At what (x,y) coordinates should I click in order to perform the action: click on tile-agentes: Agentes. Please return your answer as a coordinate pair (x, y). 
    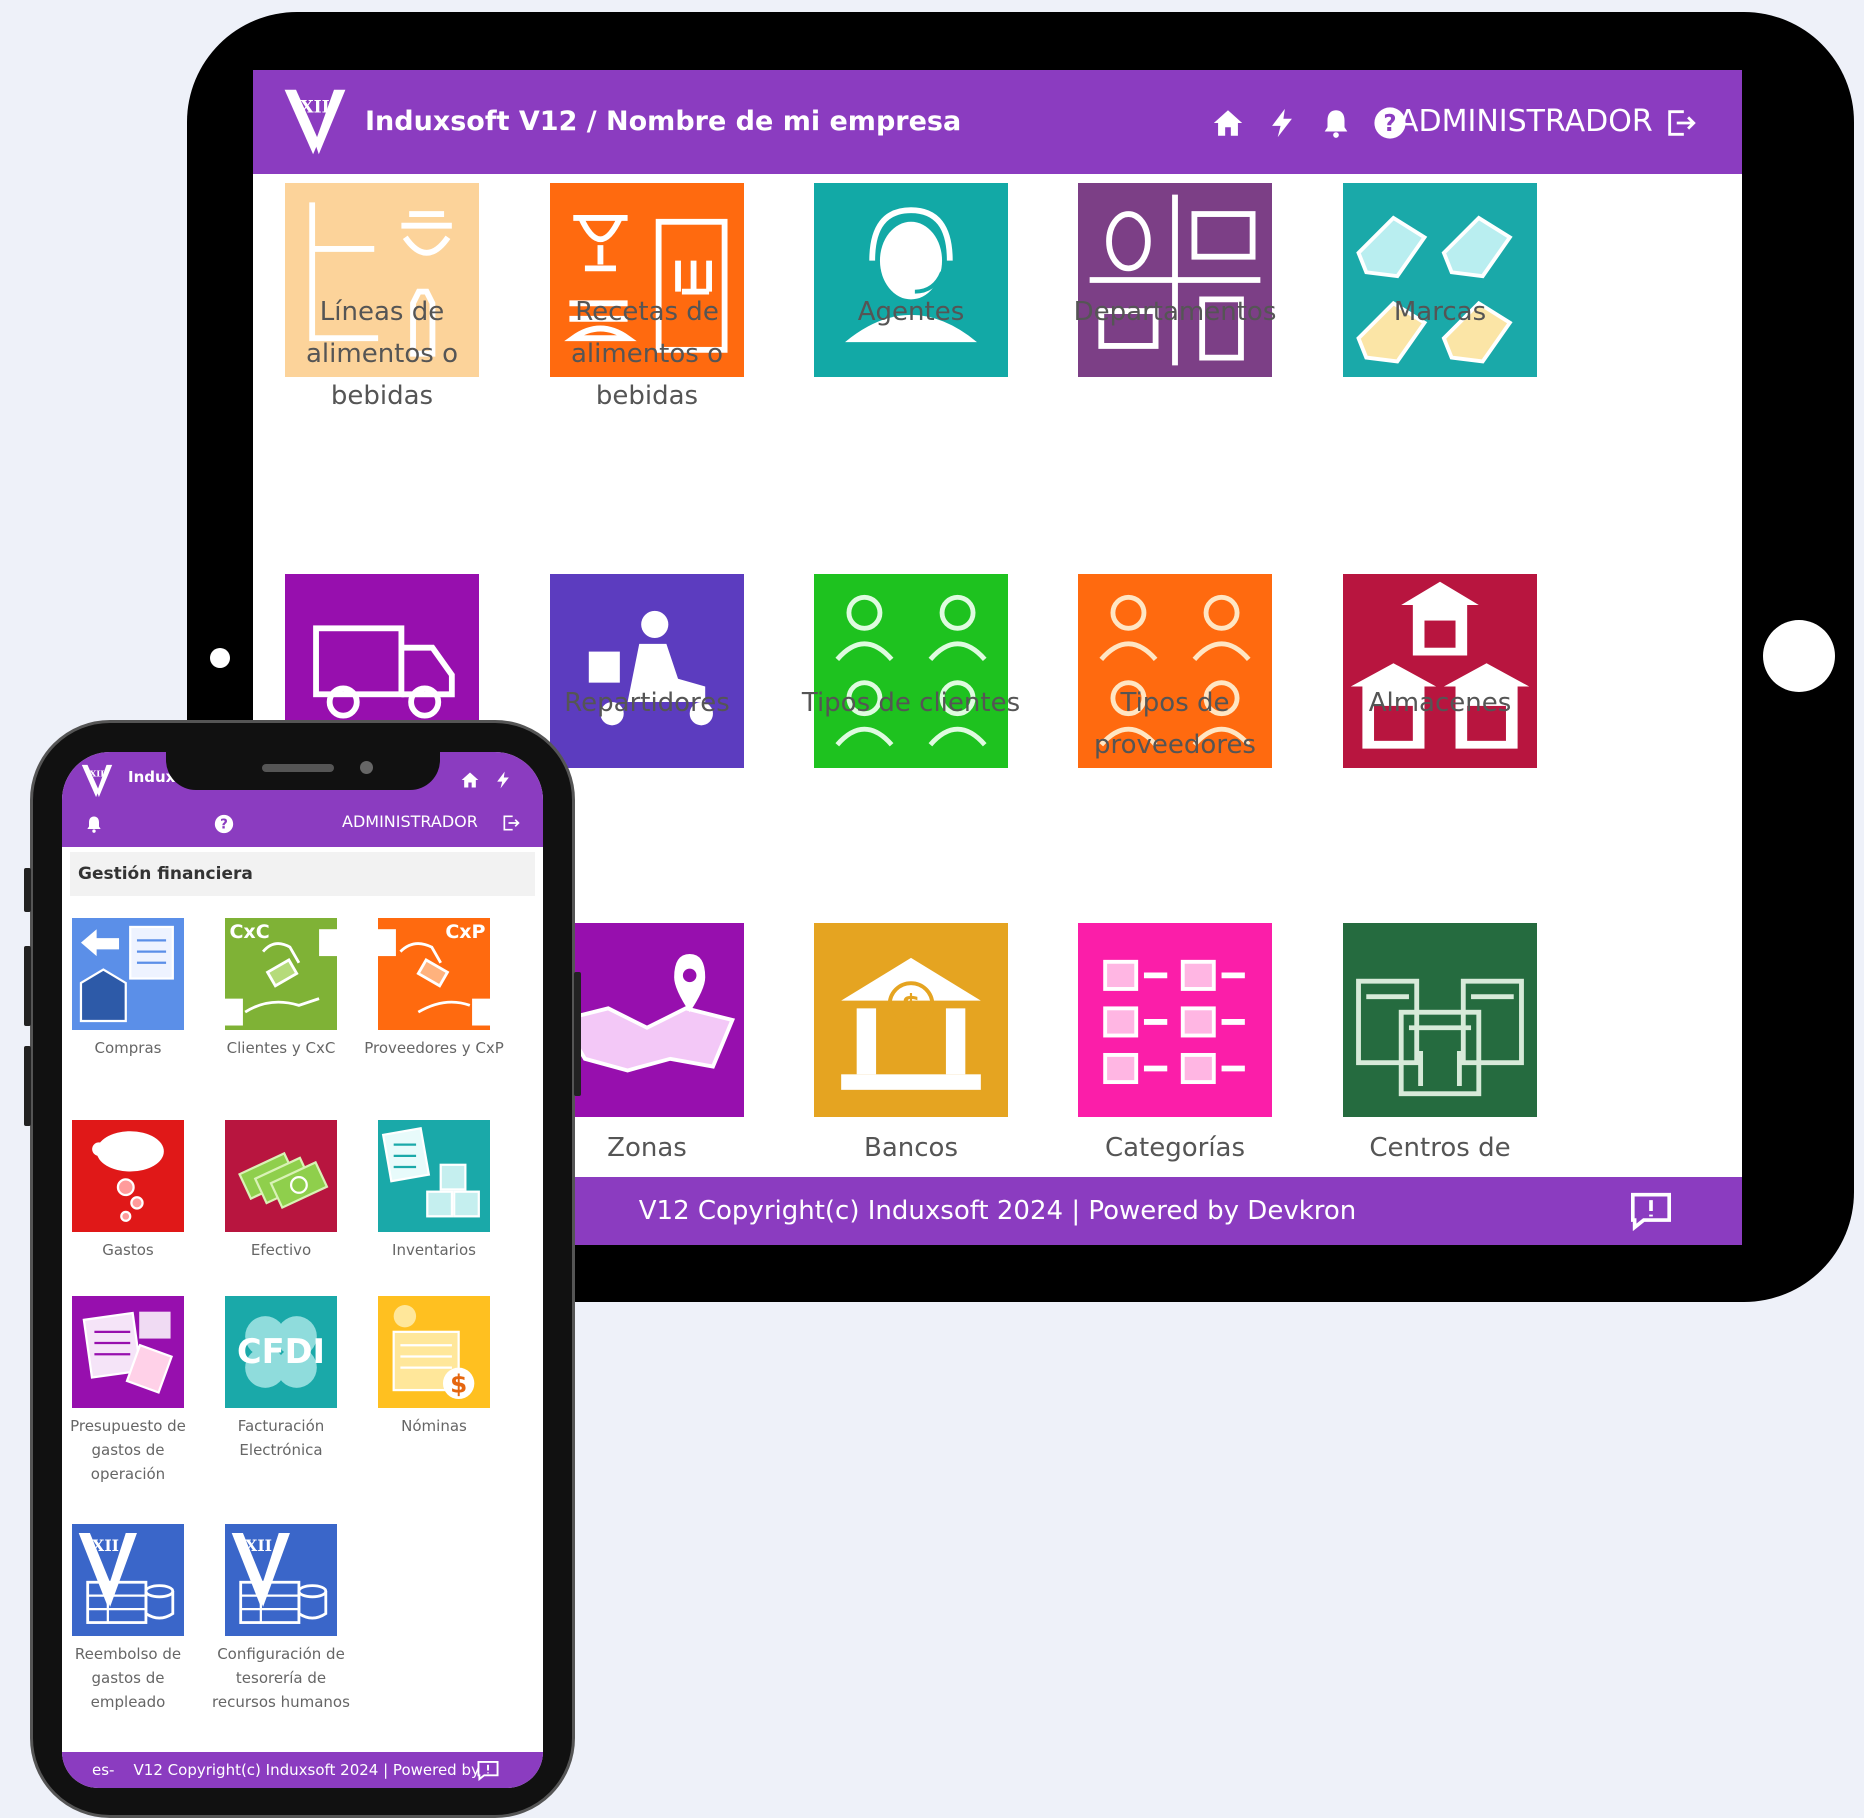
    Looking at the image, I should click on (911, 280).